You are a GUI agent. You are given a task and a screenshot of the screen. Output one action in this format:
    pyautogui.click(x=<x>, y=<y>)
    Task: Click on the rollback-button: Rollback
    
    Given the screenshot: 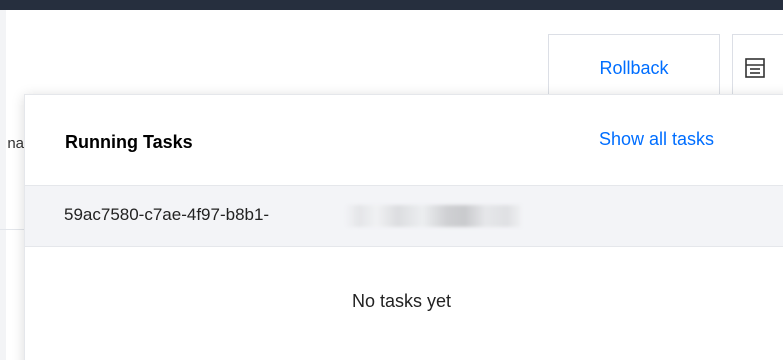 What is the action you would take?
    pyautogui.click(x=634, y=68)
    